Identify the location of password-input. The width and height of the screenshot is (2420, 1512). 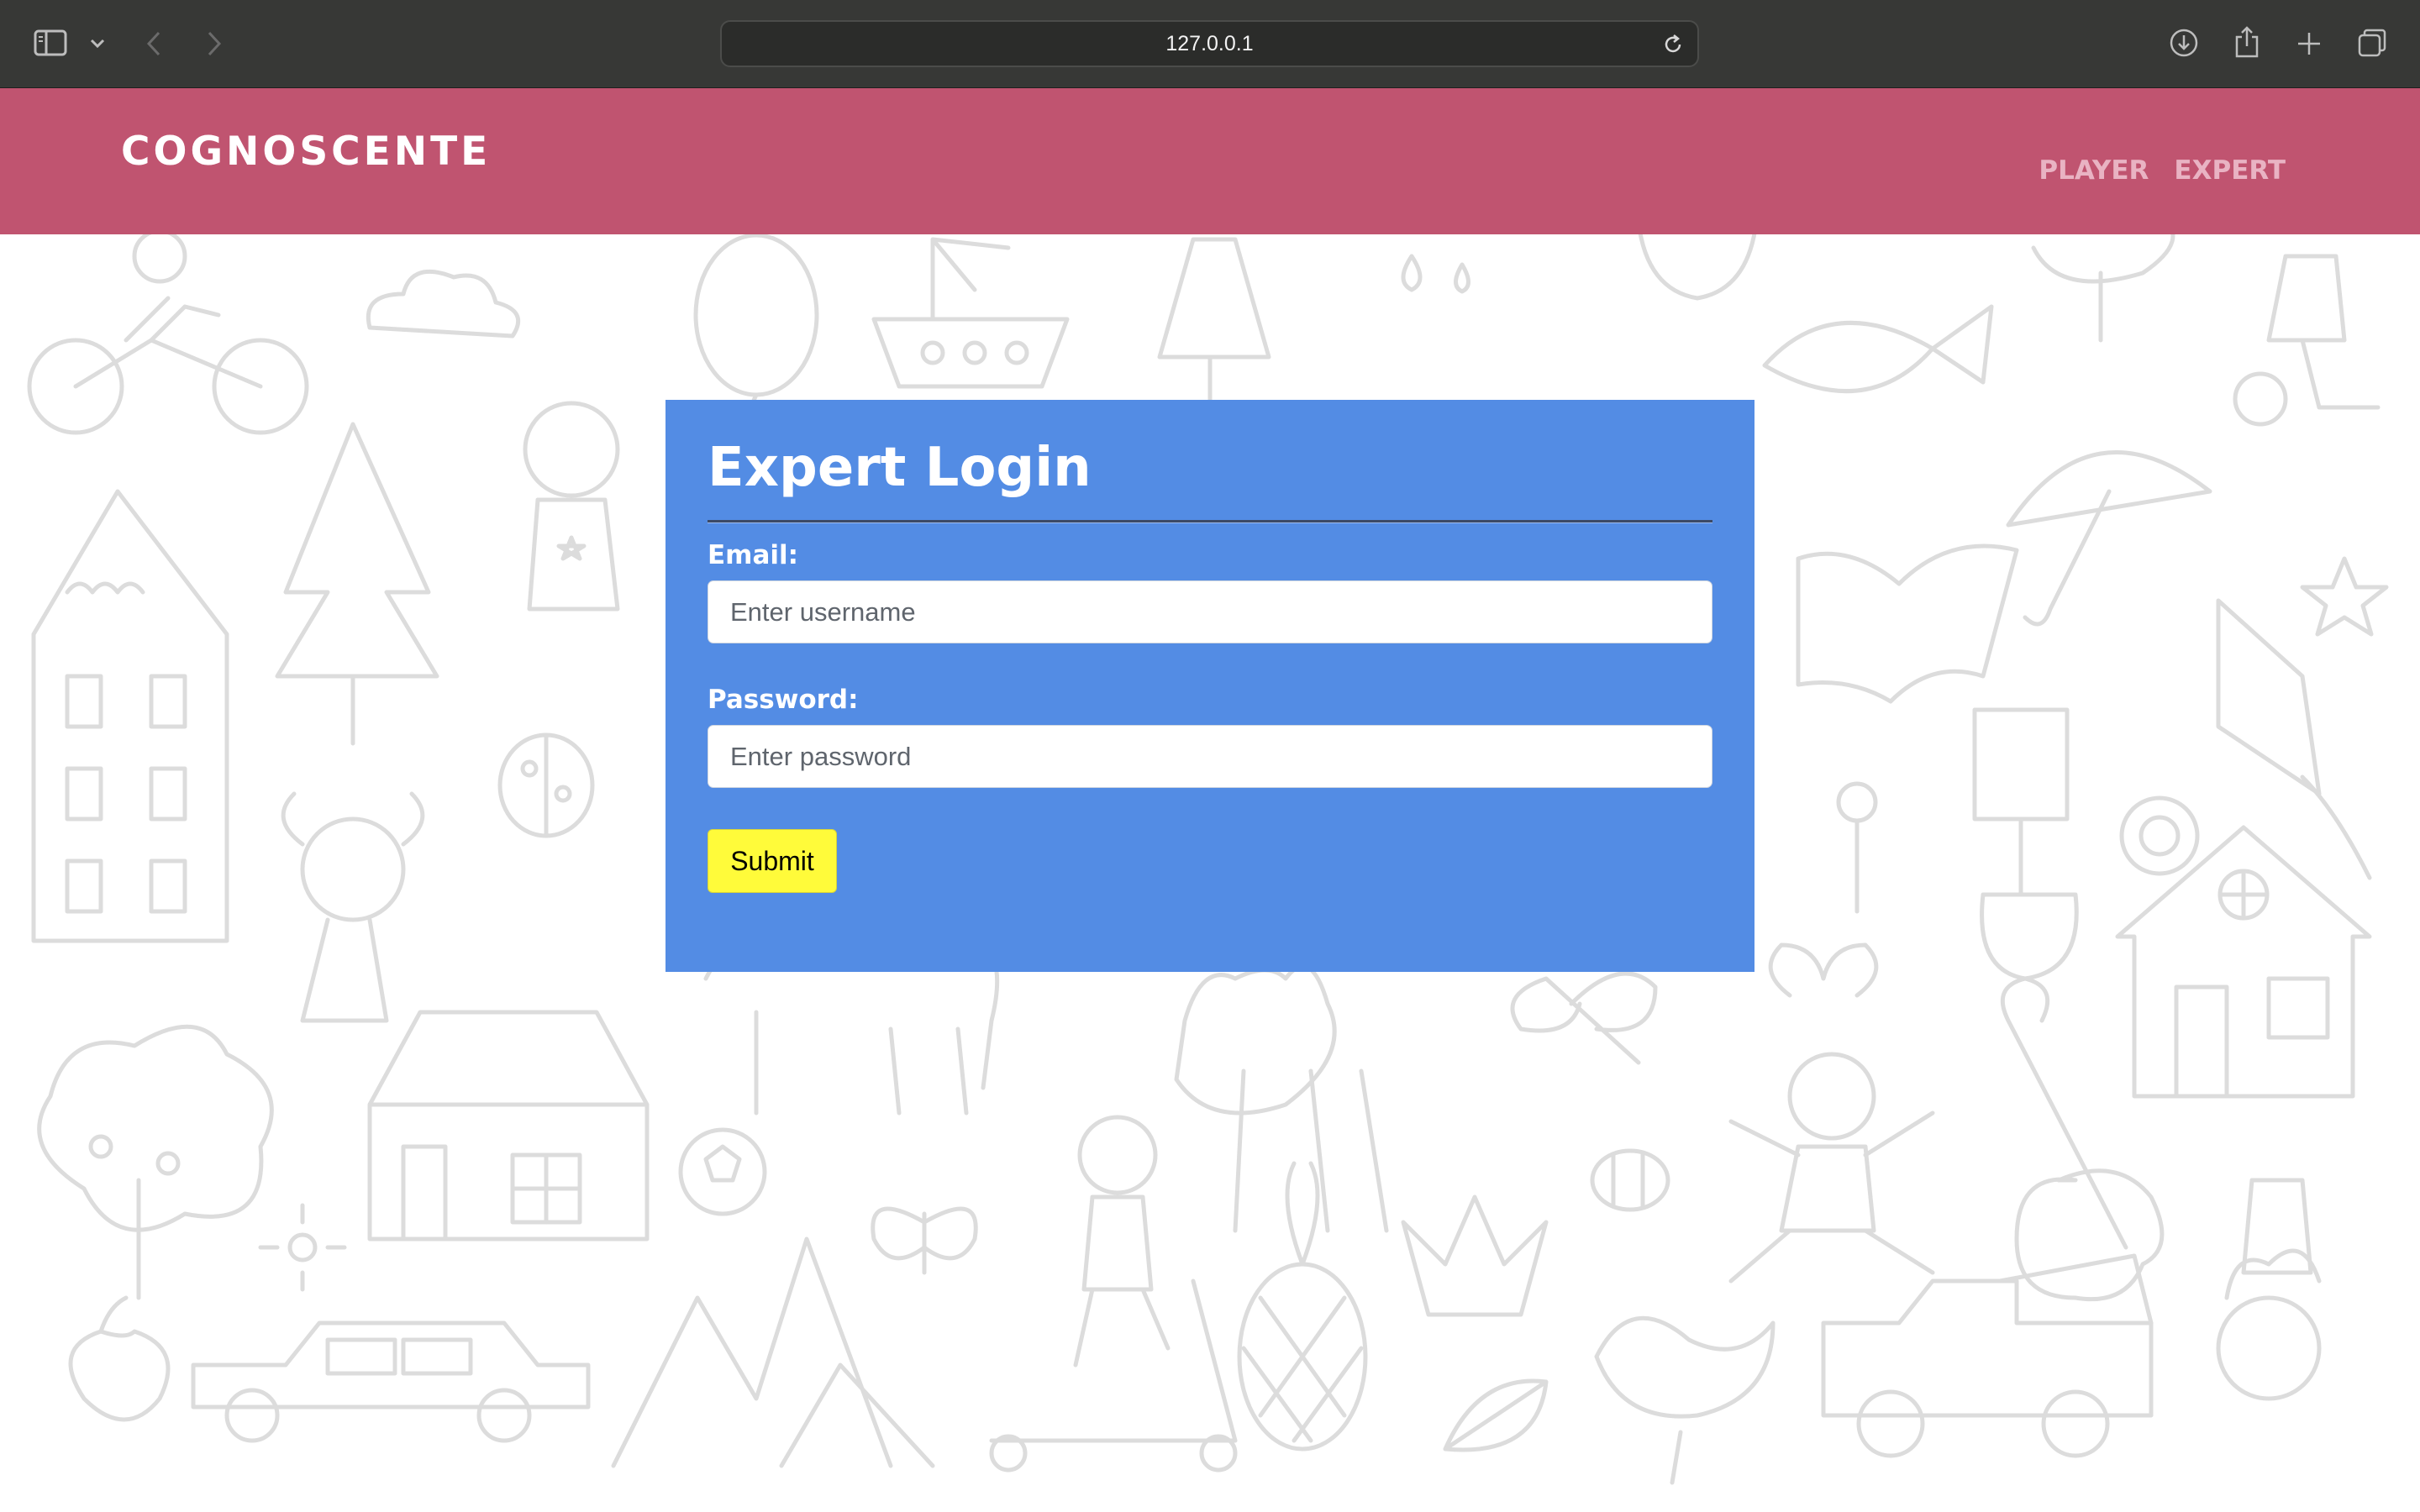
(1210, 756).